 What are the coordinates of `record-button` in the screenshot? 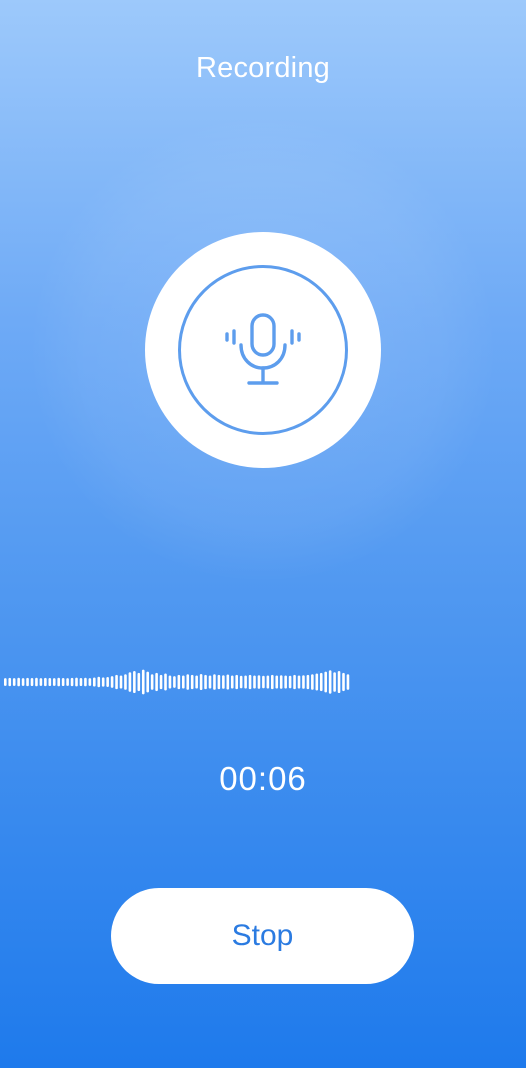 It's located at (263, 350).